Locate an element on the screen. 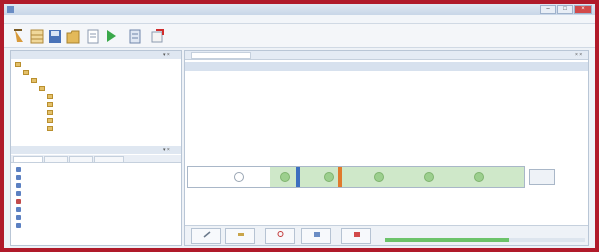  measure-button is located at coordinates (316, 236).